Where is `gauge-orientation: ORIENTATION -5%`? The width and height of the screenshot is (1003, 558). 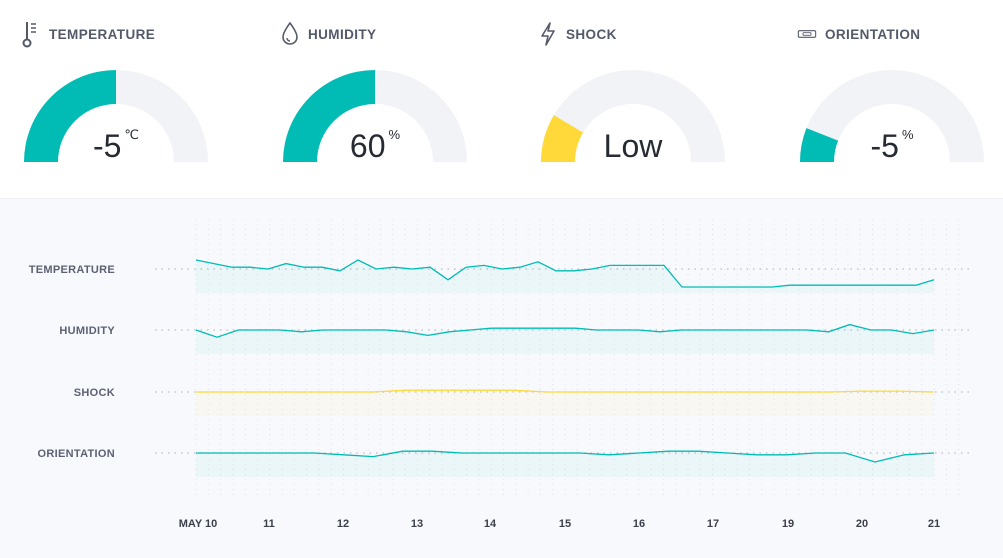 gauge-orientation: ORIENTATION -5% is located at coordinates (900, 99).